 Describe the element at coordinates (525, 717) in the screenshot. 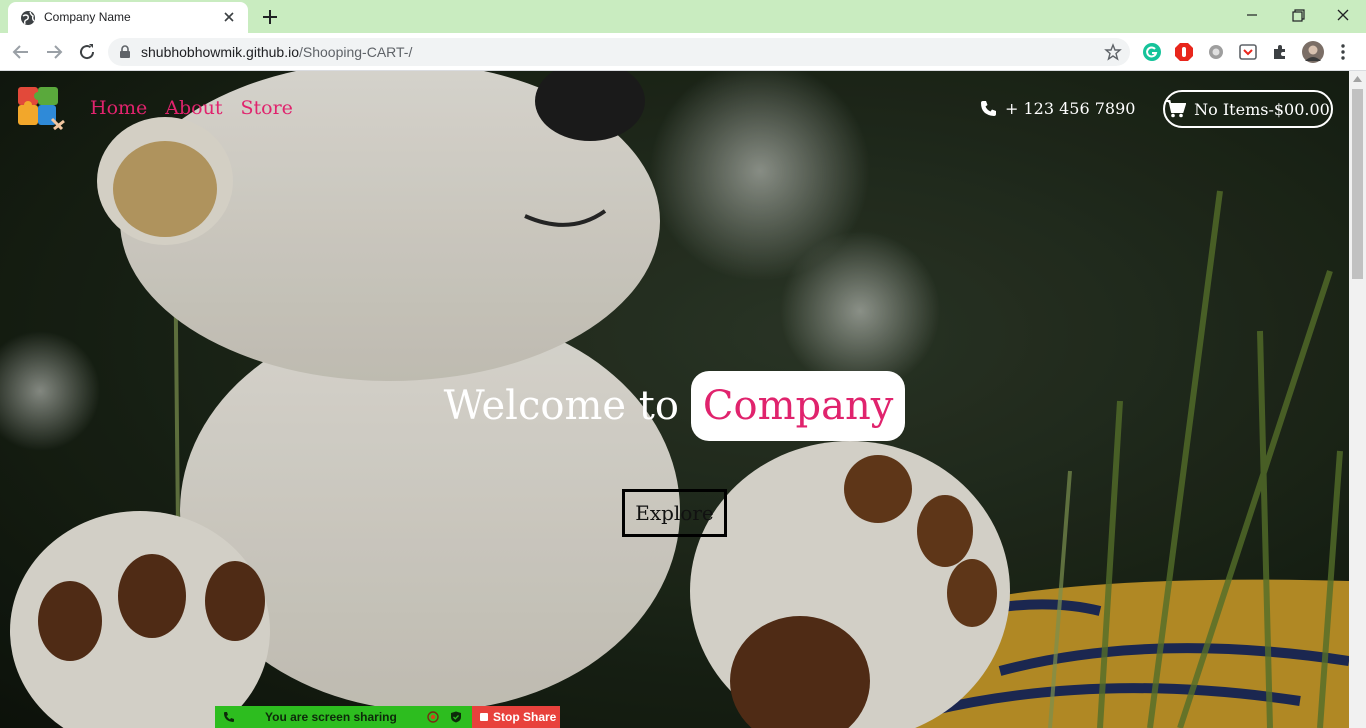

I see `stop-share-label: Stop Share` at that location.